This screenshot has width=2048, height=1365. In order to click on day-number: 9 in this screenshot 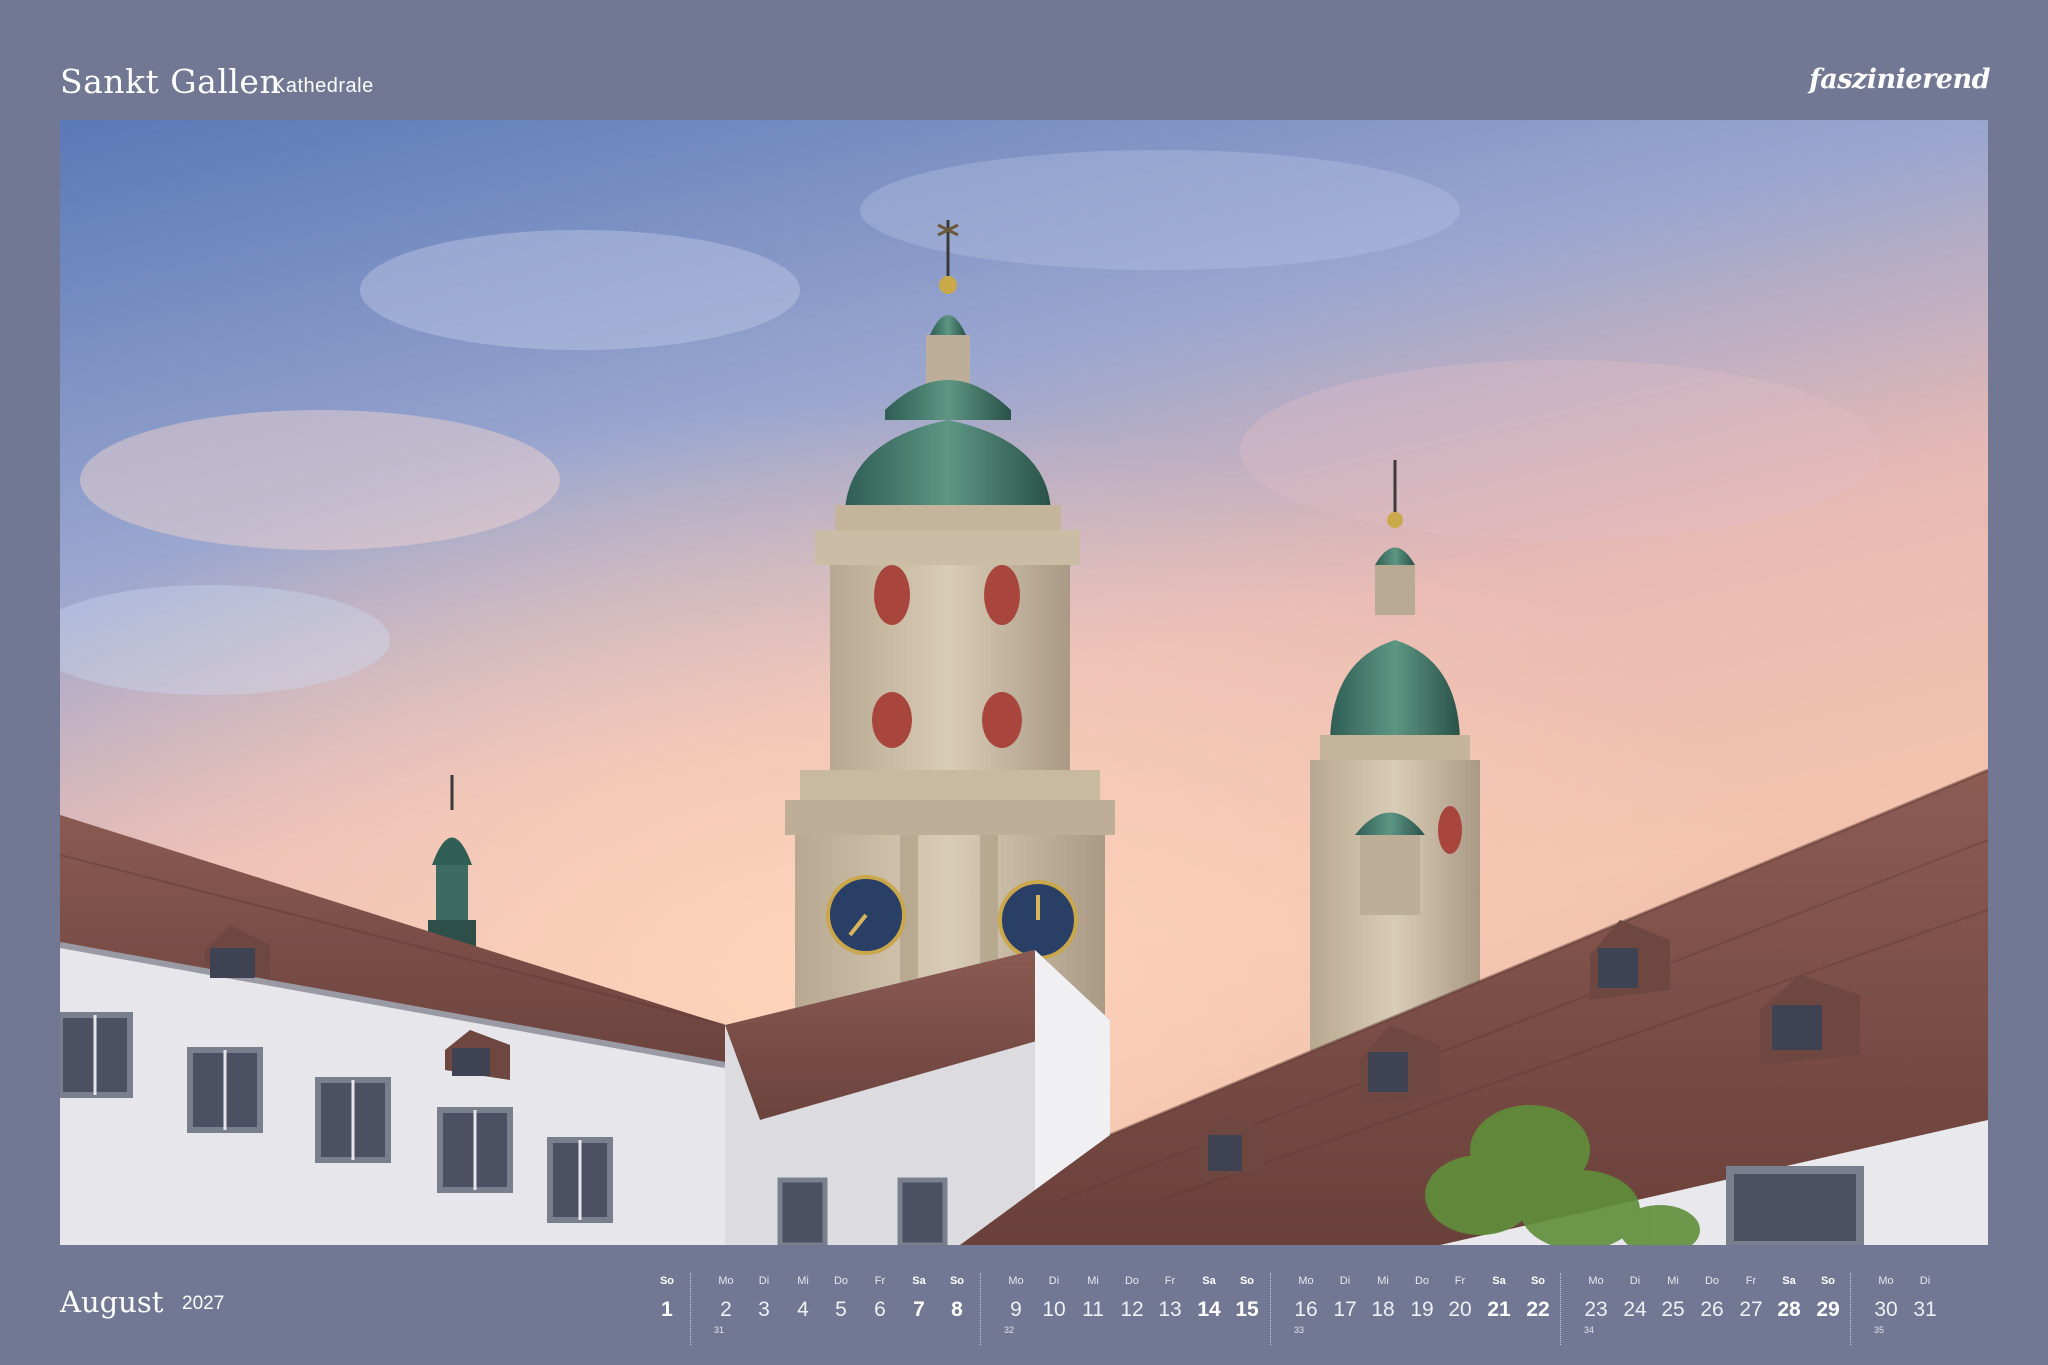, I will do `click(1016, 1309)`.